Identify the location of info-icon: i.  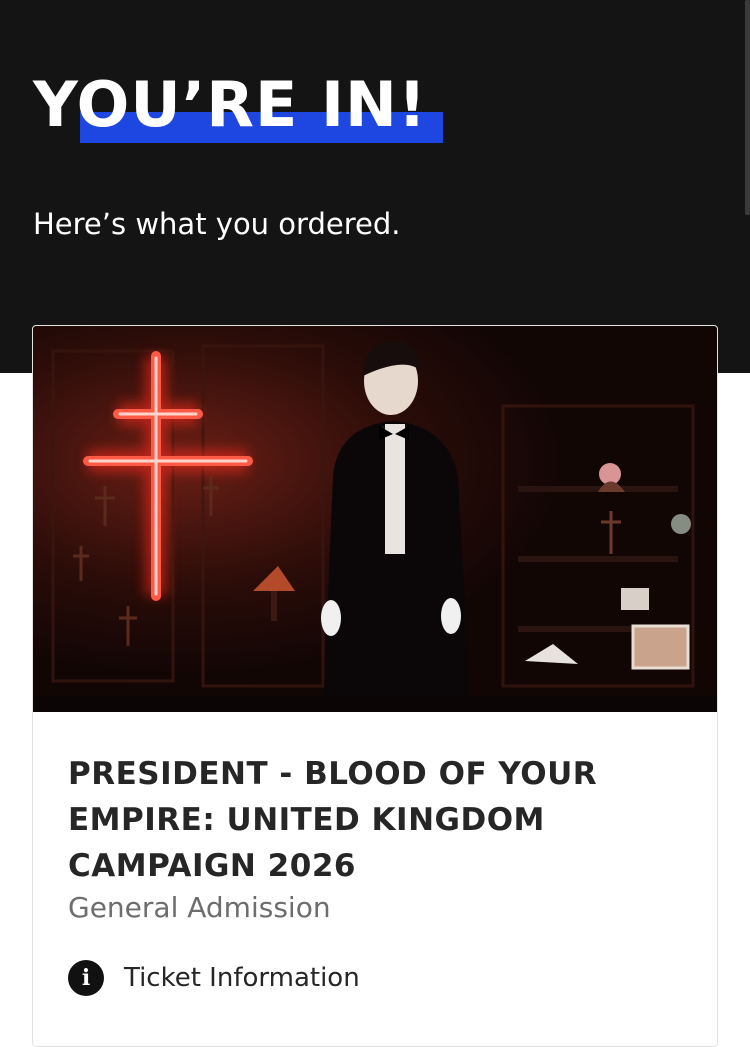
(86, 978).